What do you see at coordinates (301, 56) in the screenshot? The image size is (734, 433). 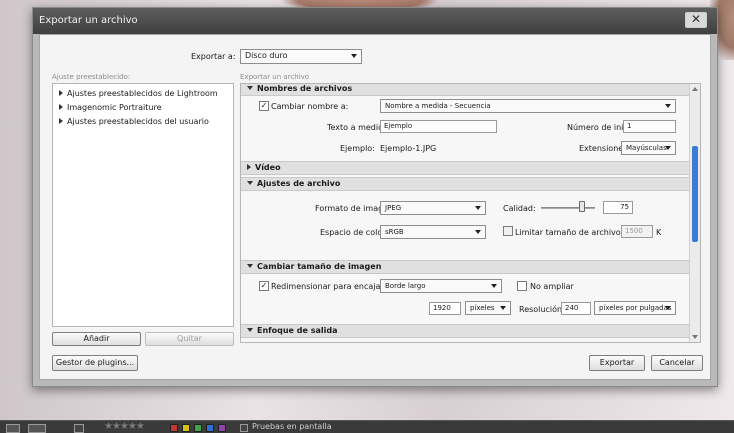 I see `export-to-select: Disco duro` at bounding box center [301, 56].